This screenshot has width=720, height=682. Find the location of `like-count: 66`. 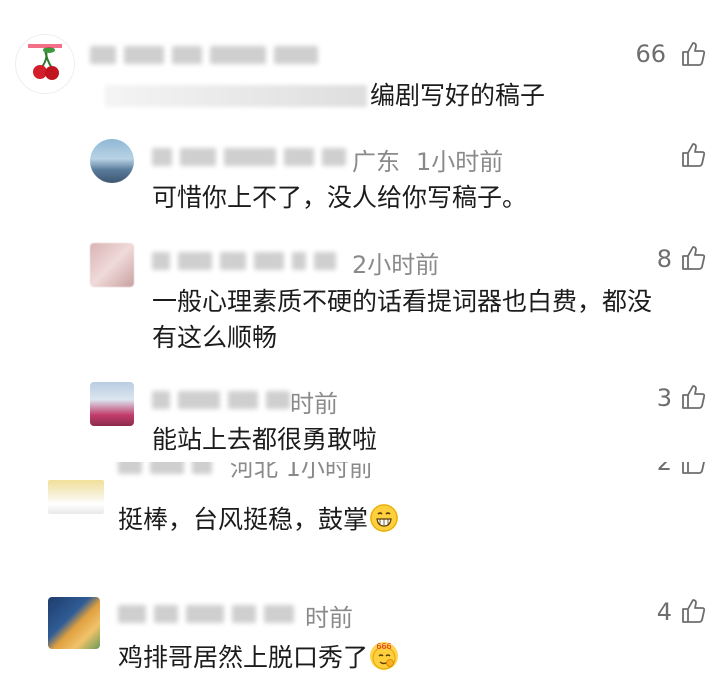

like-count: 66 is located at coordinates (650, 54).